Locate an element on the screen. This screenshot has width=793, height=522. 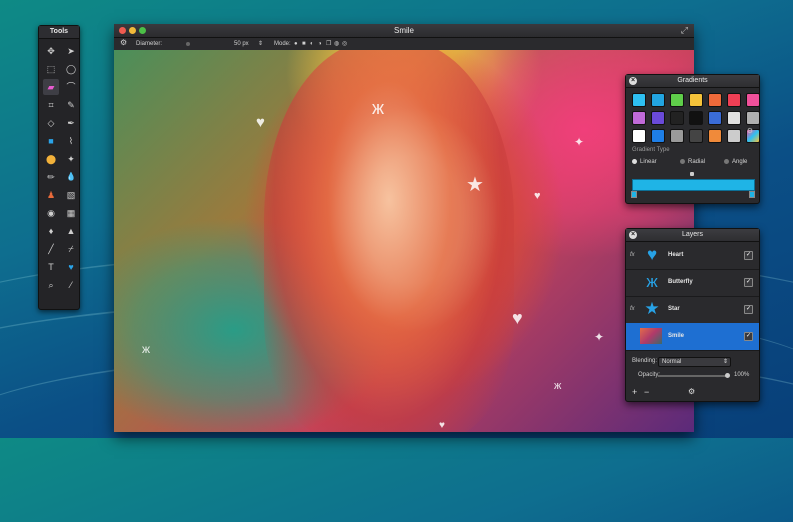
opacity-slider is located at coordinates (694, 375).